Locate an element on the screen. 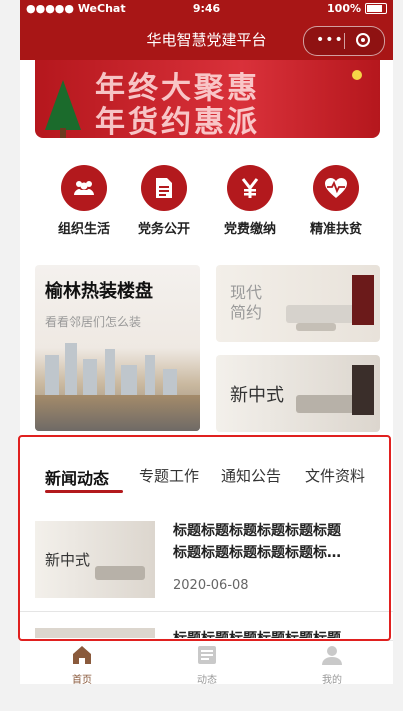 The height and width of the screenshot is (711, 403). tabbar-home: 首页 is located at coordinates (82, 664).